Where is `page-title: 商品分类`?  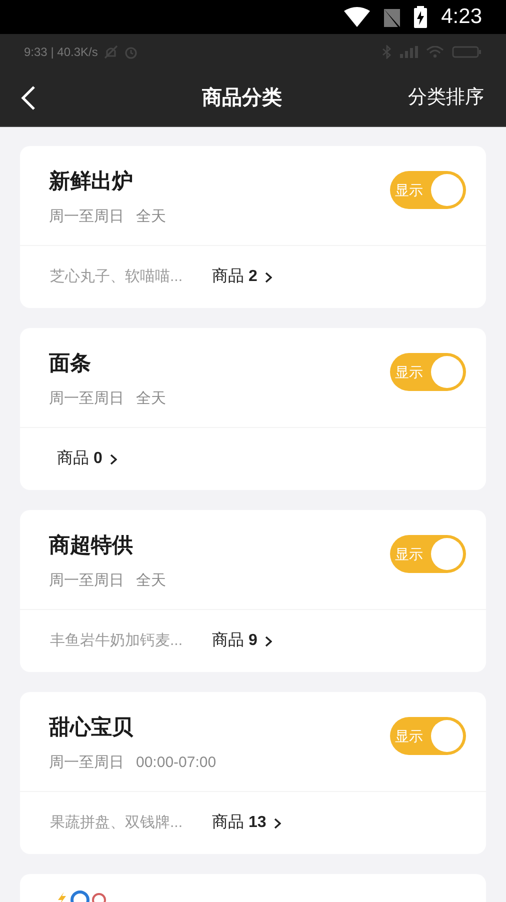 page-title: 商品分类 is located at coordinates (242, 98).